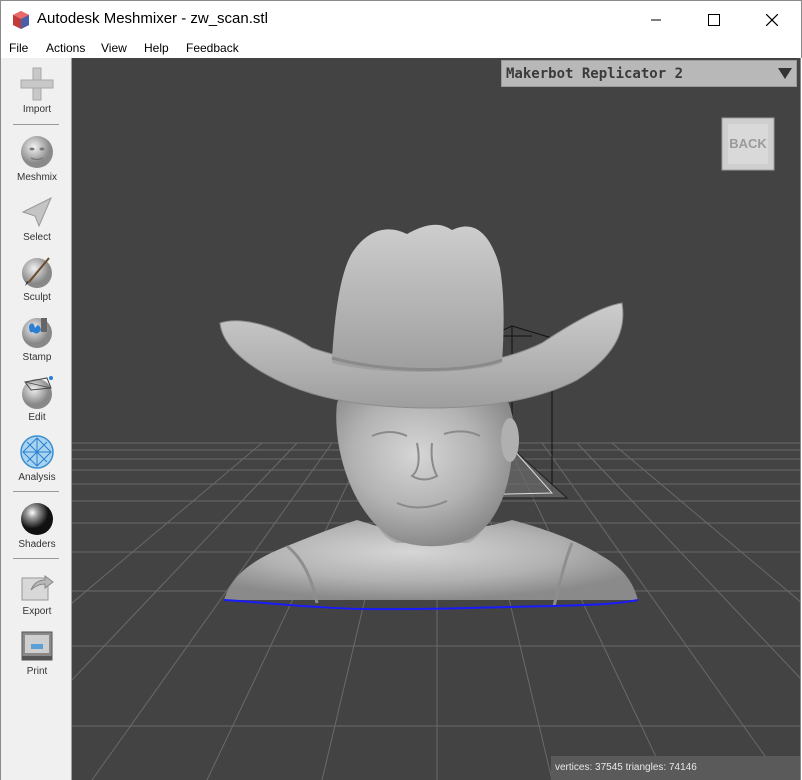 This screenshot has height=780, width=802. I want to click on mesh-stats-text: vertices: 37545 triangles: 74146, so click(626, 767).